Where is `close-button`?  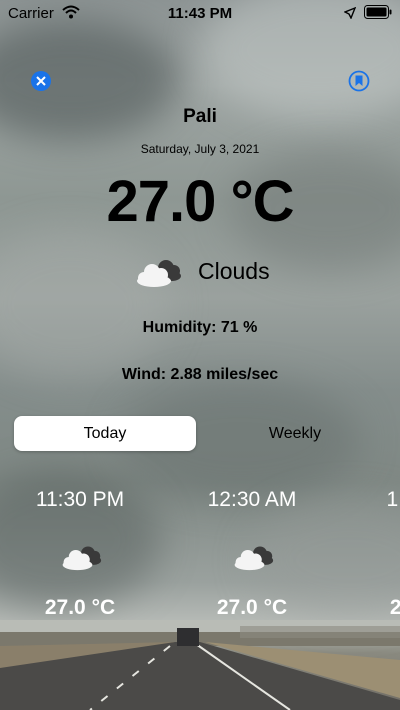
close-button is located at coordinates (41, 81).